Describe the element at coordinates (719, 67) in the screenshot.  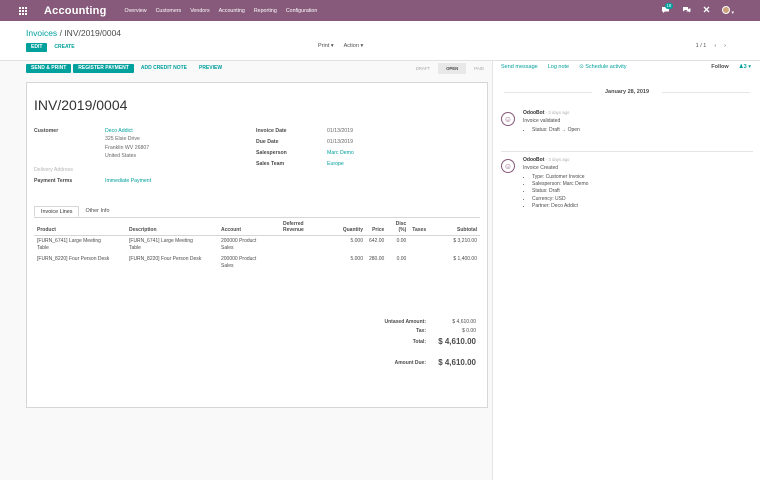
I see `follow-button: Follow` at that location.